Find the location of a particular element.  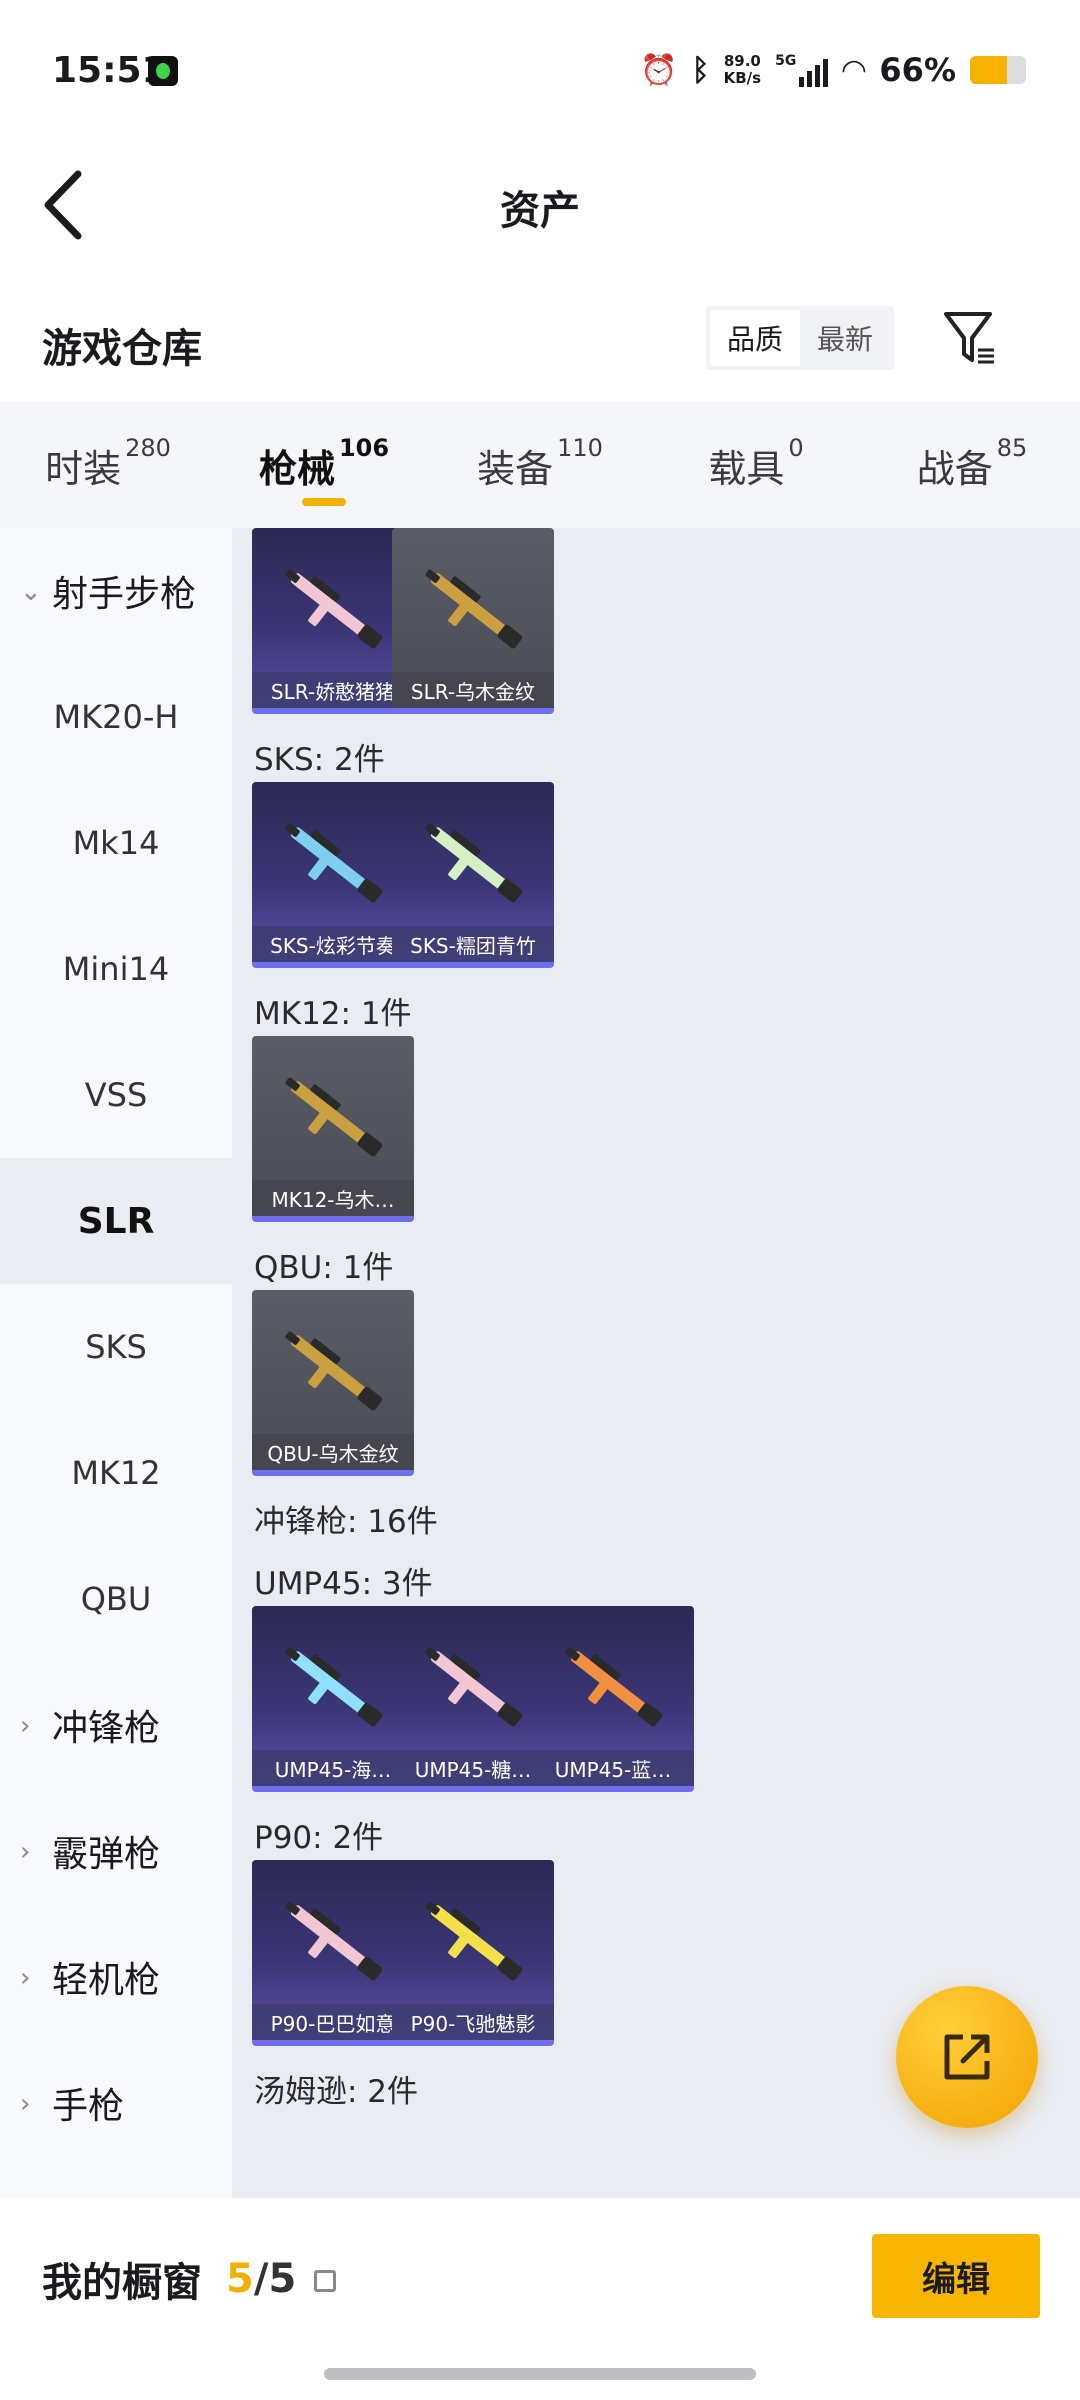

weapon-card-name: P90-飞驰魅影 is located at coordinates (473, 2022).